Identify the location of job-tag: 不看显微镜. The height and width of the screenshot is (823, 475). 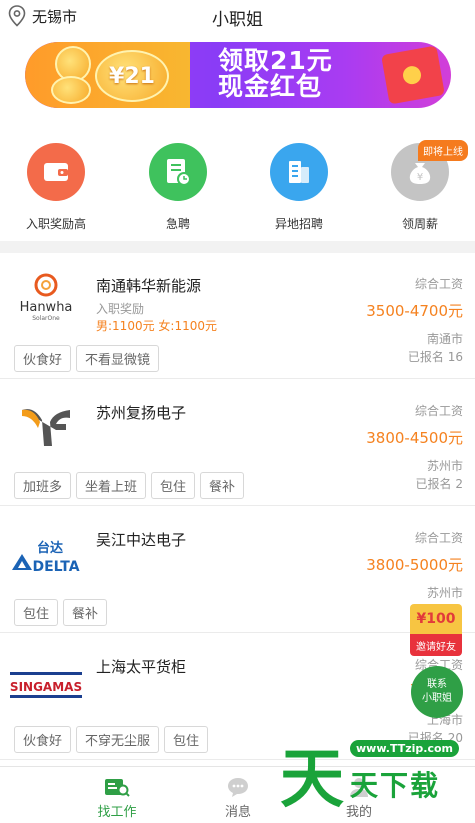
(118, 358).